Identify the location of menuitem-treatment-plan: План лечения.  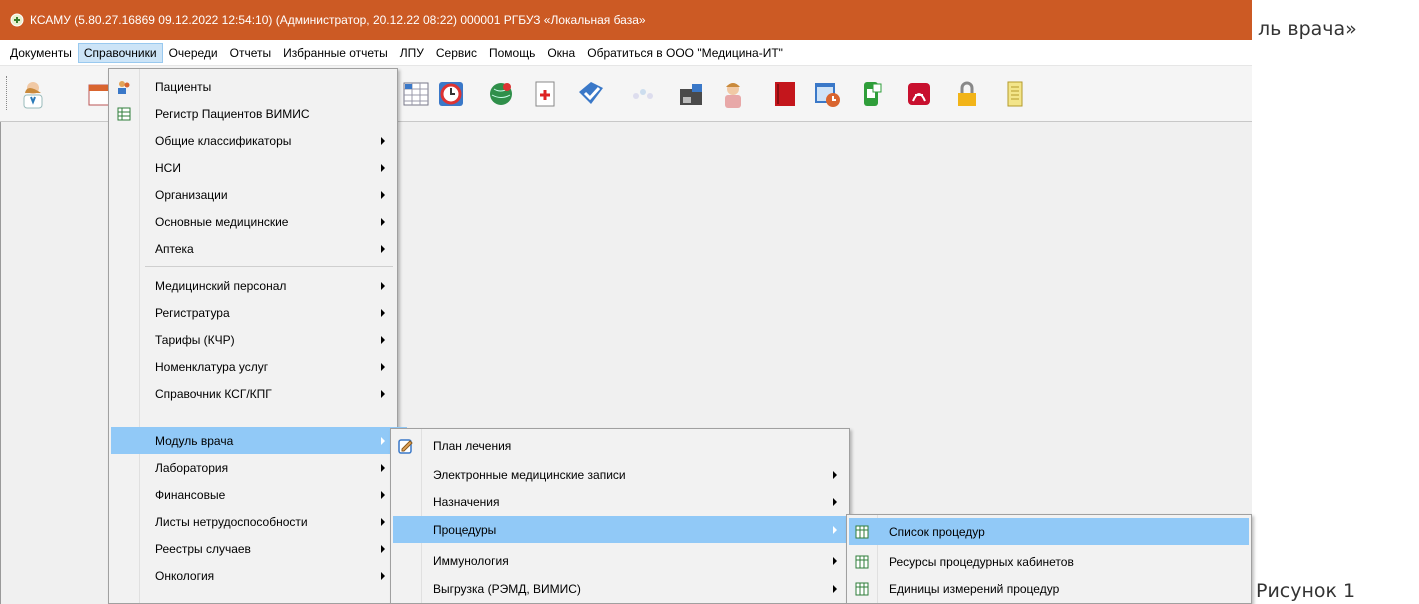
(620, 445).